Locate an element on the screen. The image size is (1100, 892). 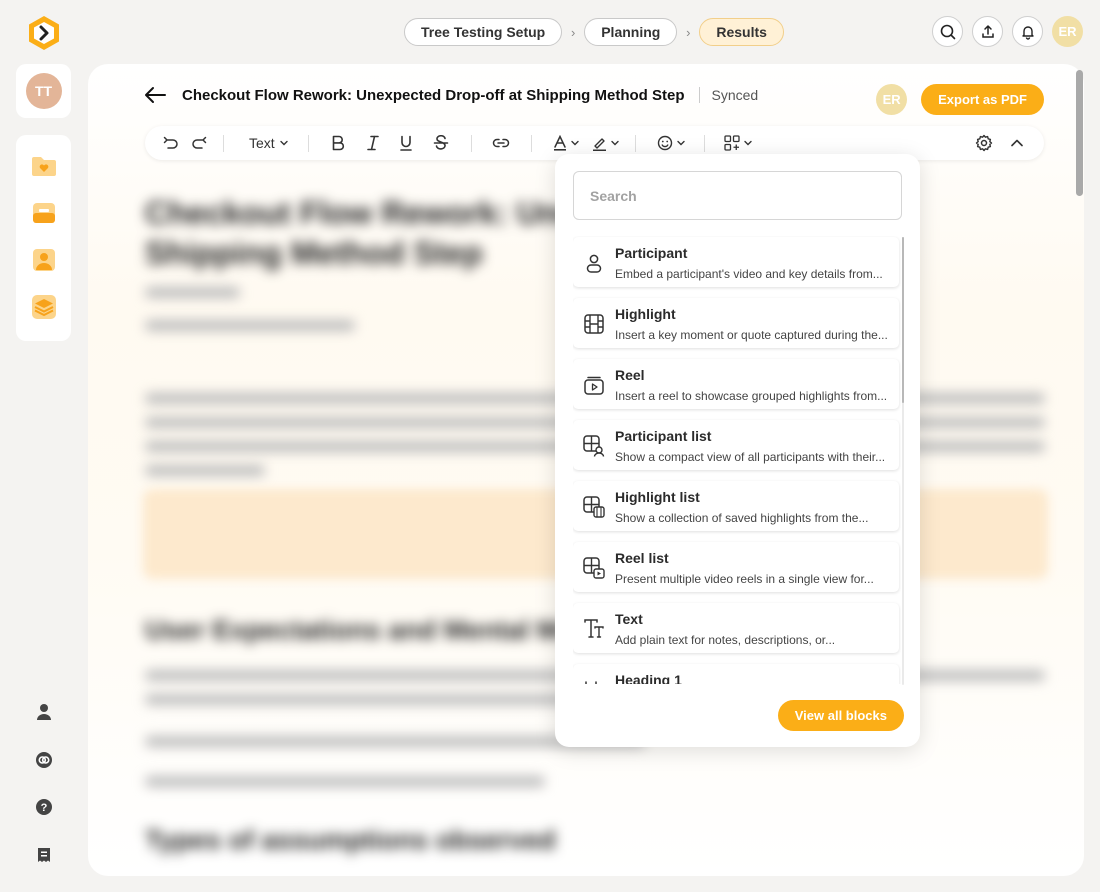
gear-icon is located at coordinates (984, 143).